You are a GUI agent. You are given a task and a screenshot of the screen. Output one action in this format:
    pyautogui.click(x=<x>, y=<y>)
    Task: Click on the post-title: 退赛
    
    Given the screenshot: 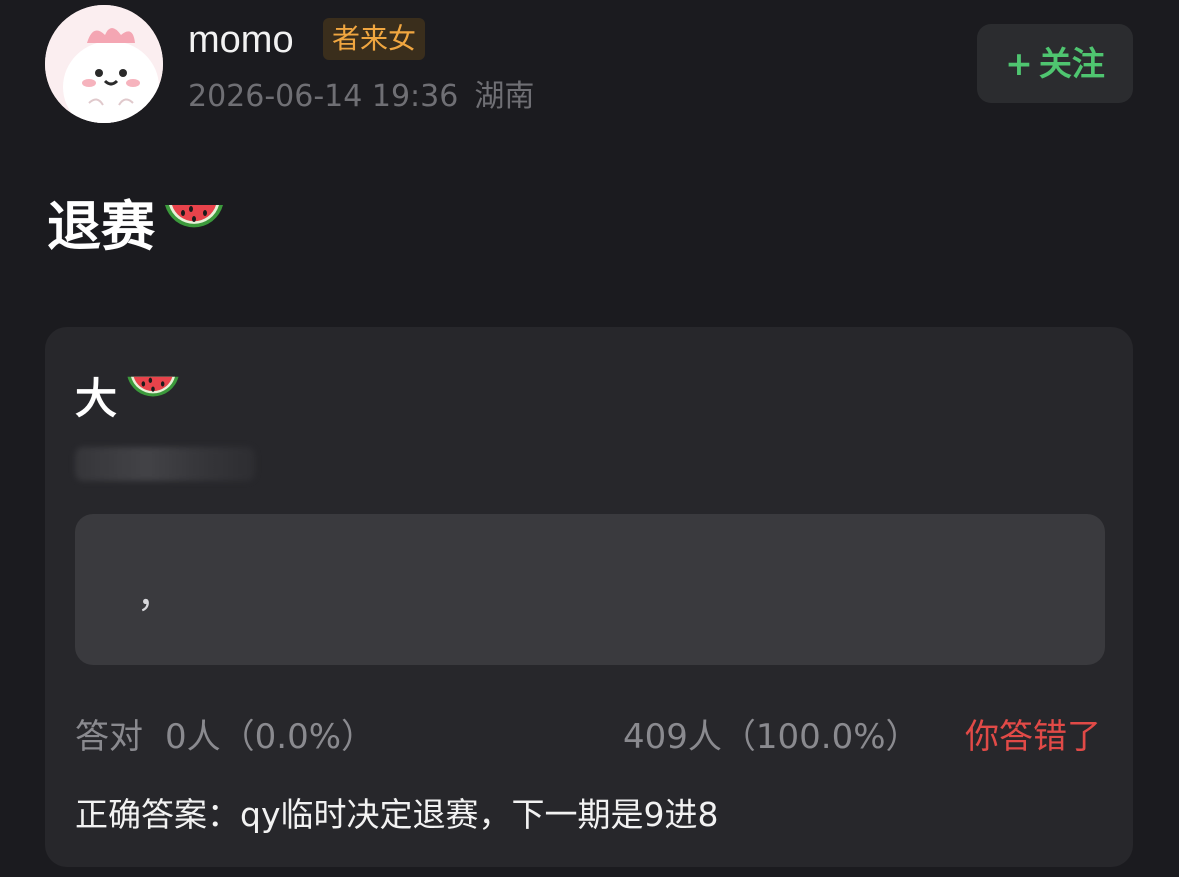 What is the action you would take?
    pyautogui.click(x=137, y=227)
    